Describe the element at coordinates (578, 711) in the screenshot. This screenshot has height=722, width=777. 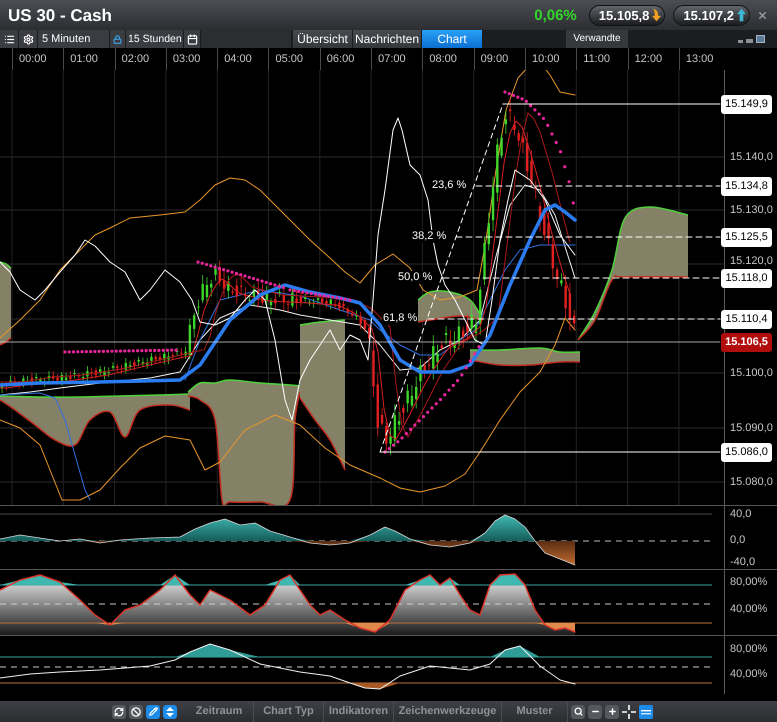
I see `search-icon` at that location.